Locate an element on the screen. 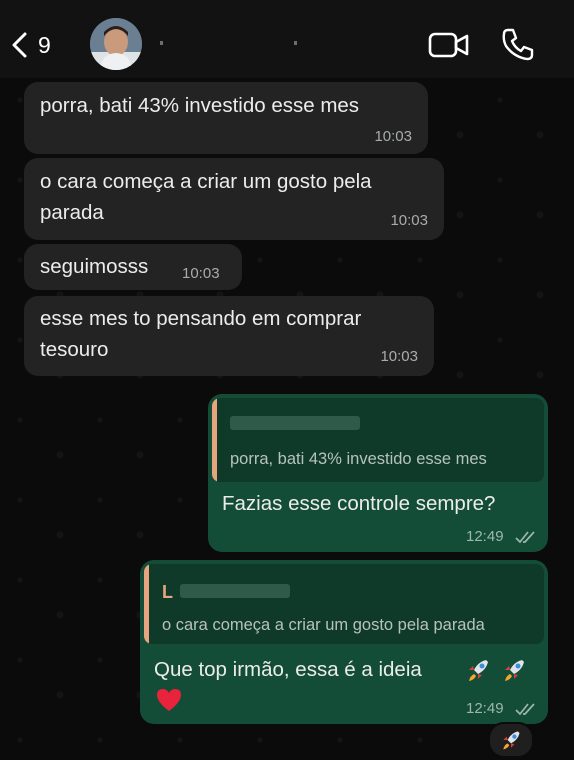 The width and height of the screenshot is (574, 760). voice-call-button is located at coordinates (518, 44).